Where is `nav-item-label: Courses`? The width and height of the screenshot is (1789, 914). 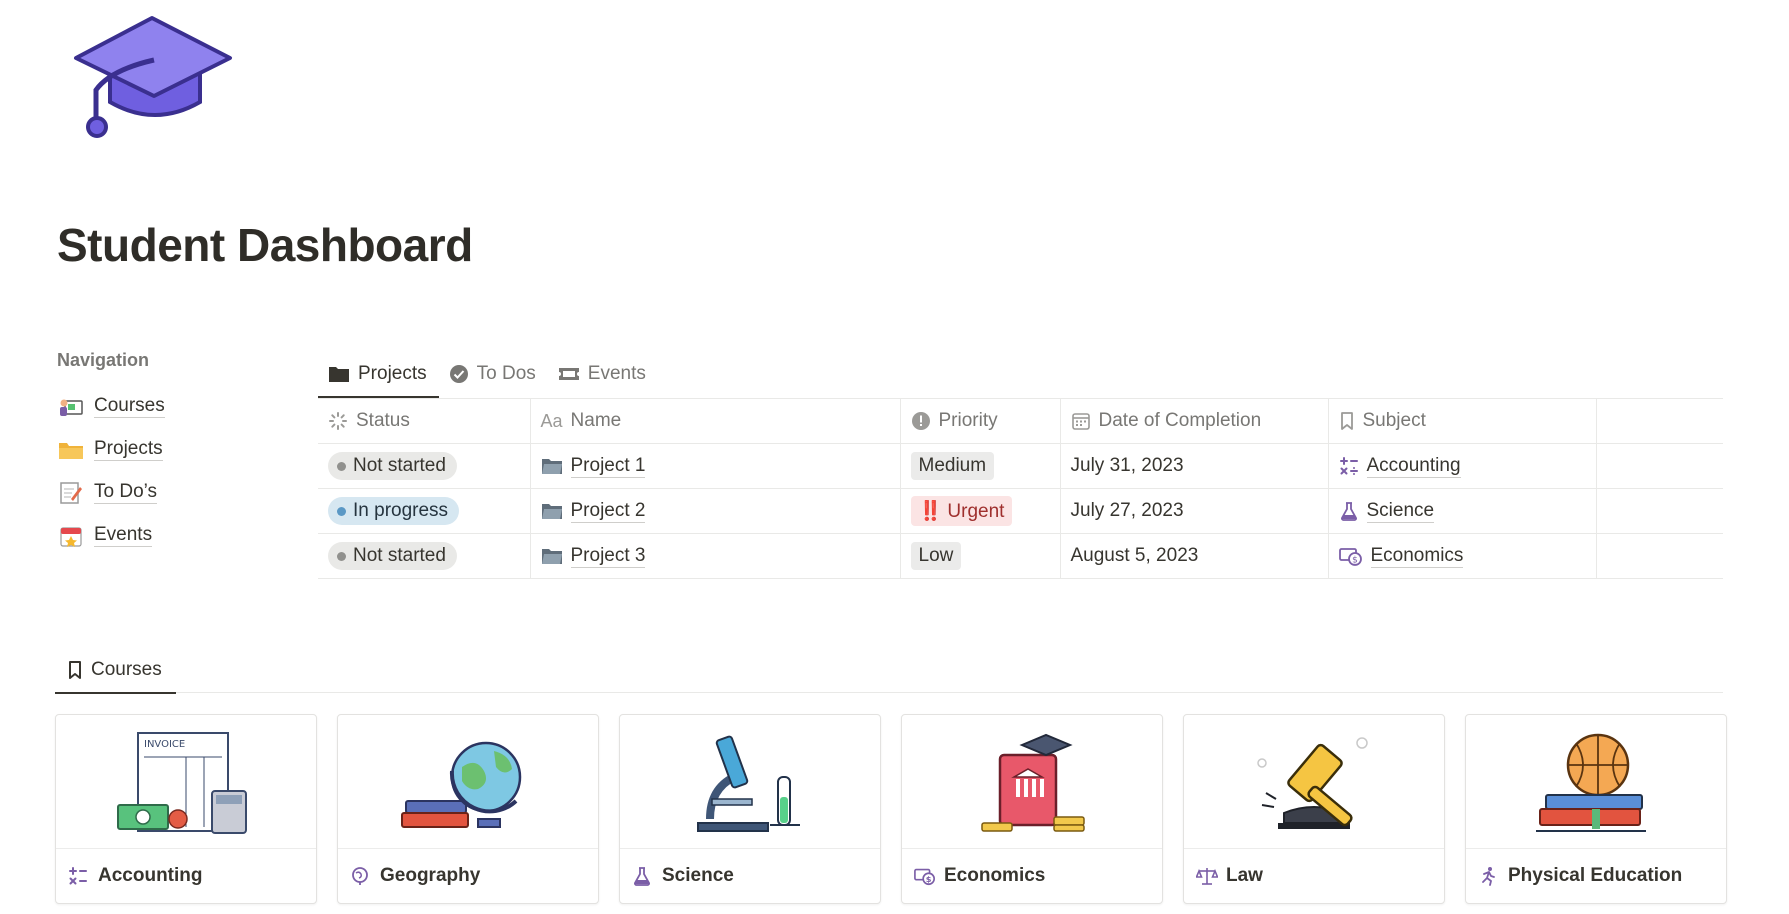
nav-item-label: Courses is located at coordinates (129, 406).